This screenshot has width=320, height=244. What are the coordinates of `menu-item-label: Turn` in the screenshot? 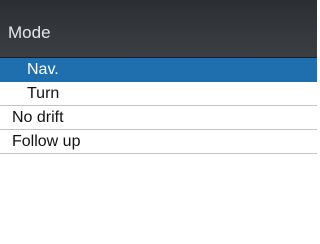 It's located at (43, 93).